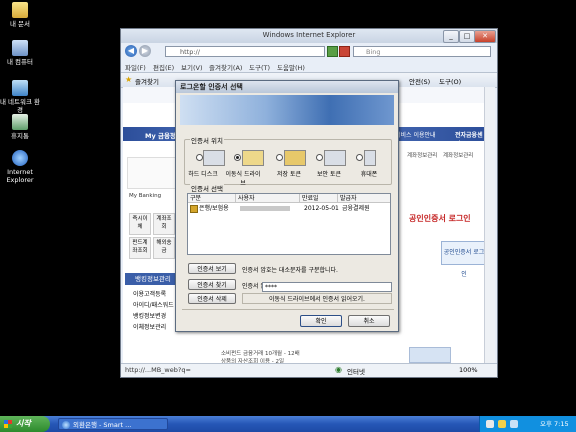  I want to click on dialog-divider, so click(288, 309).